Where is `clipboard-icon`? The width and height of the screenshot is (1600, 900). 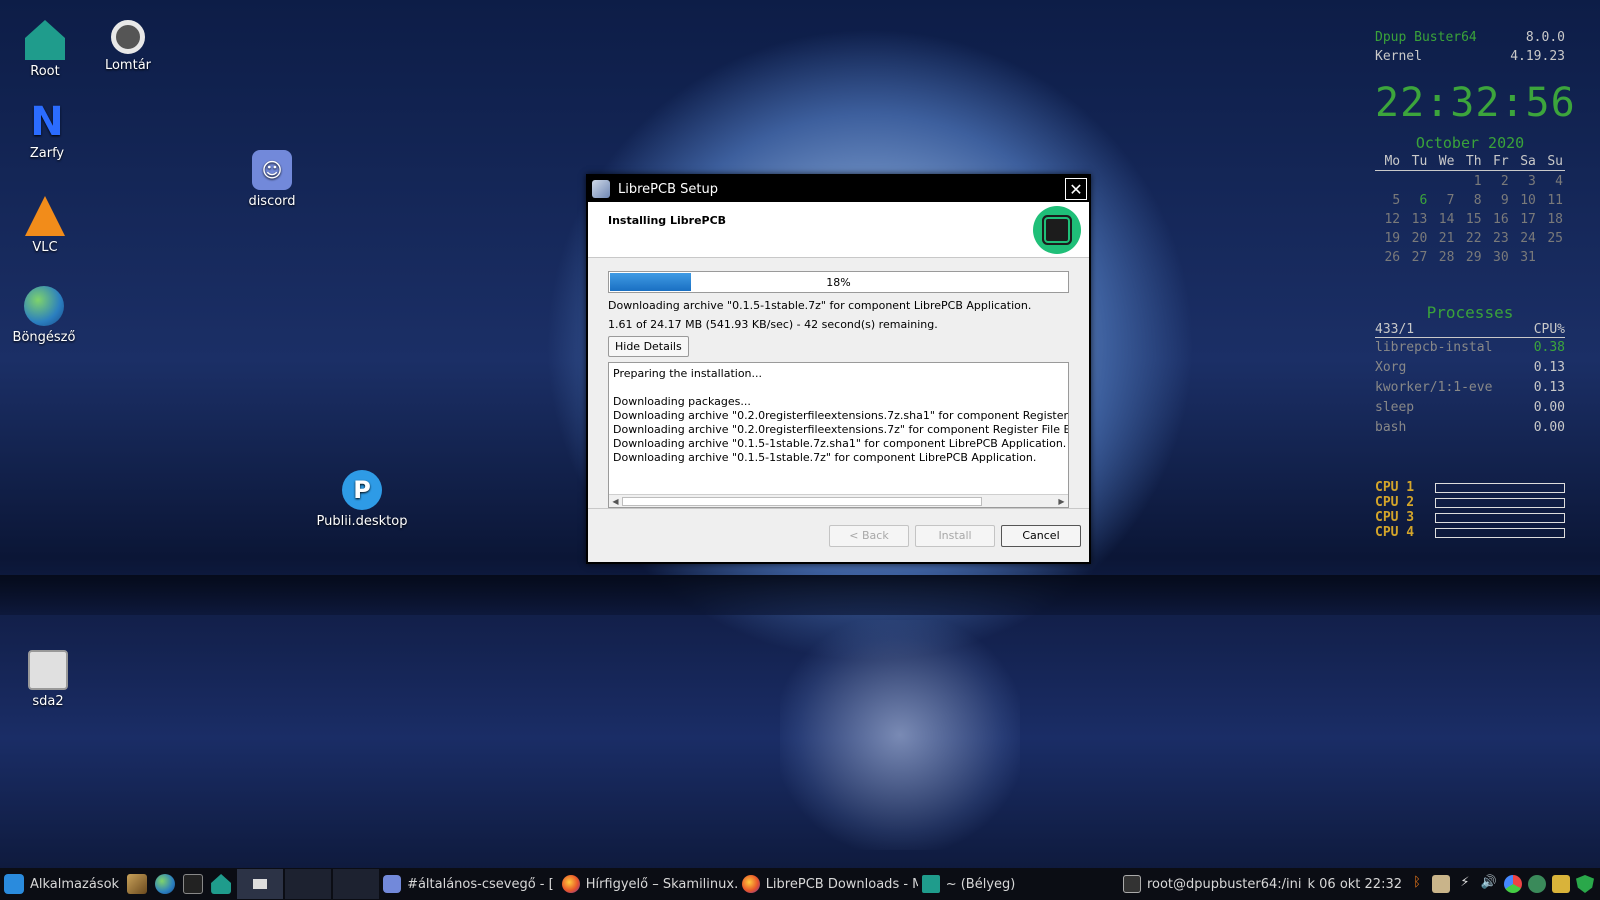
clipboard-icon is located at coordinates (1441, 884).